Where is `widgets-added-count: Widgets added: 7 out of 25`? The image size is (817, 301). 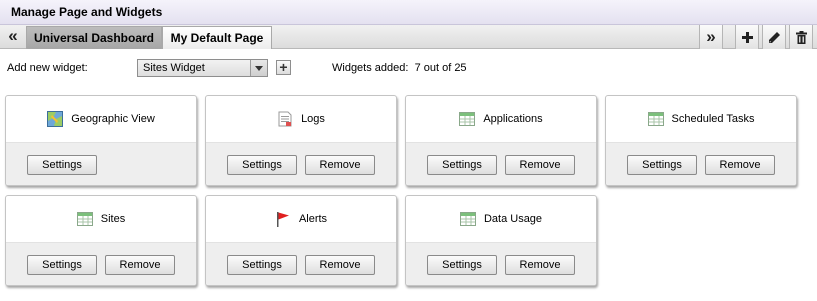
widgets-added-count: Widgets added: 7 out of 25 is located at coordinates (399, 68).